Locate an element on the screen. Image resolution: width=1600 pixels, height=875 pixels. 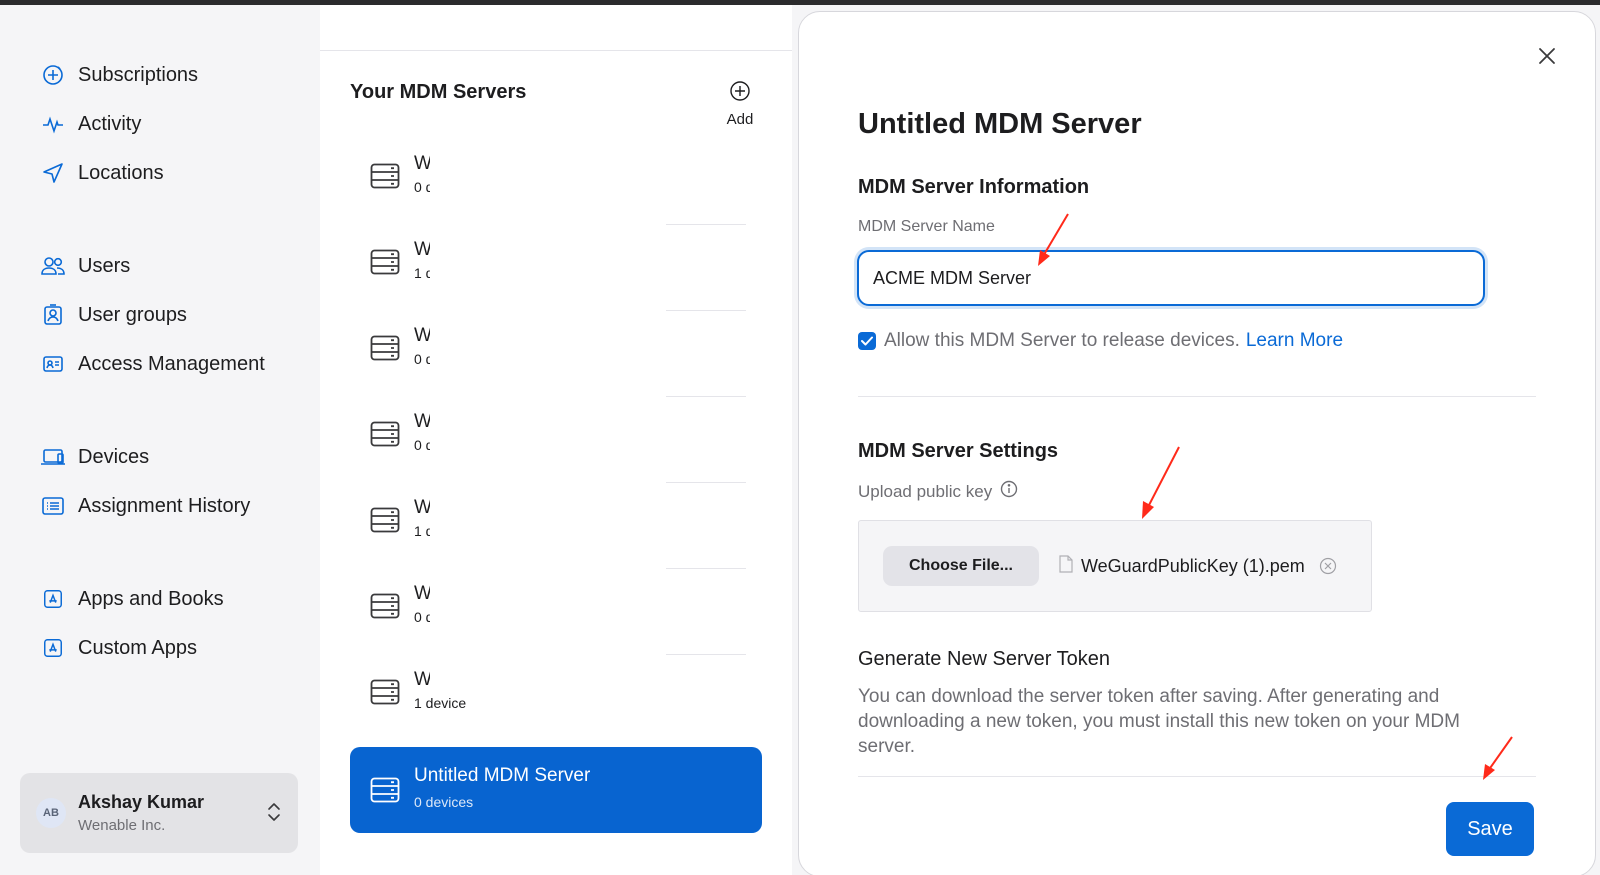
sidebar-item-label: Apps and Books is located at coordinates (151, 598).